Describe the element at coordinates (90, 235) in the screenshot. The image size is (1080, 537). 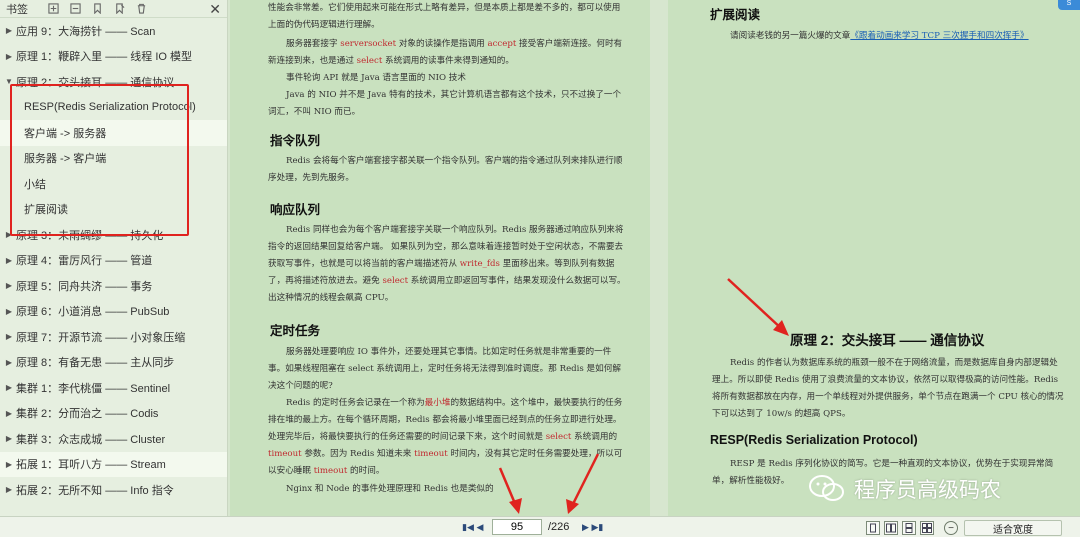
I see `bookmark-label: 原理 3：未雨绸缪 —— 持久化` at that location.